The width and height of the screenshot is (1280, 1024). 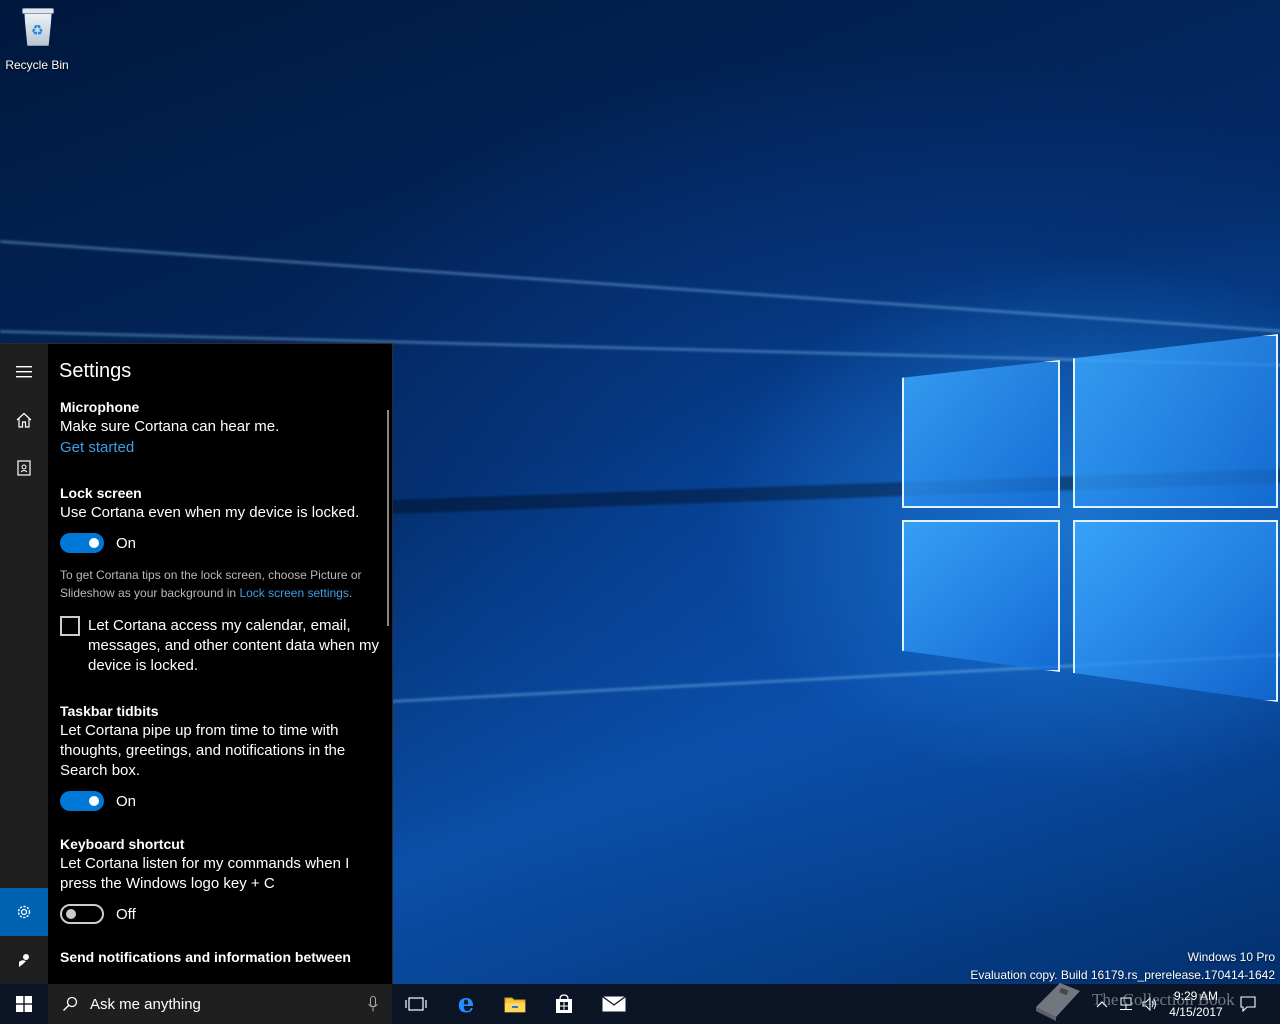 I want to click on taskbar-tidbits-toggle-row: On, so click(x=223, y=801).